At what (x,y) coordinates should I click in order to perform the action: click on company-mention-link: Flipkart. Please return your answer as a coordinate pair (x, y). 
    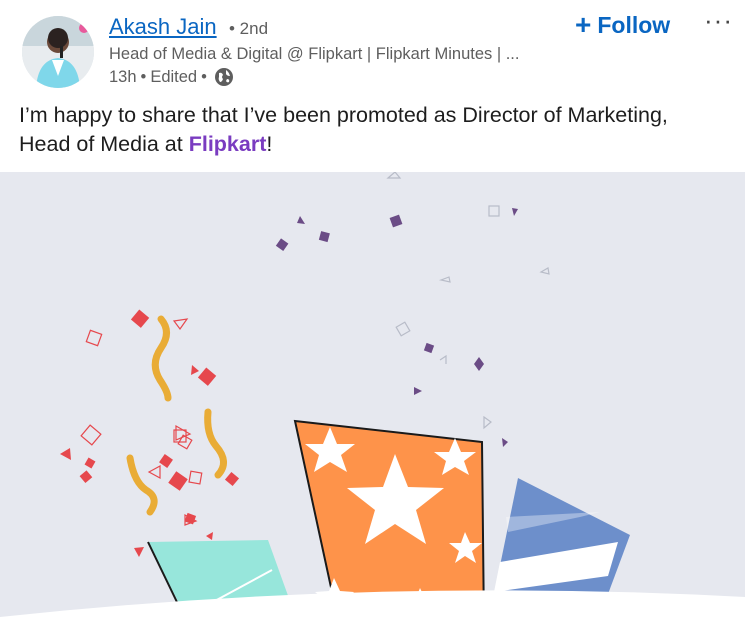
    Looking at the image, I should click on (228, 144).